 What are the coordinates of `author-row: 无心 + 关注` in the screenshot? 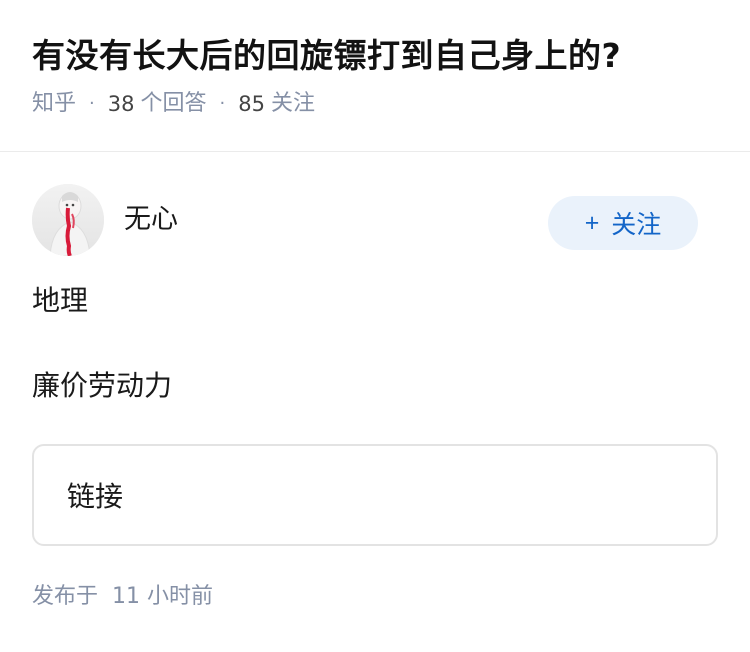 It's located at (375, 220).